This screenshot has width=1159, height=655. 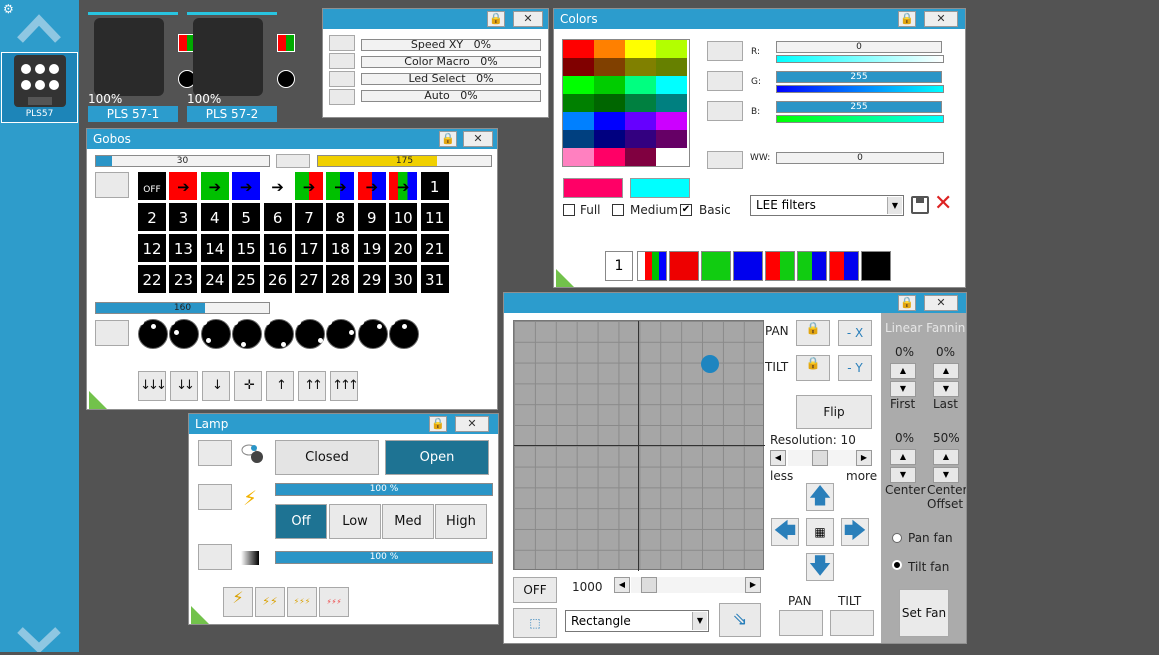 What do you see at coordinates (408, 521) in the screenshot?
I see `mode-med: Med` at bounding box center [408, 521].